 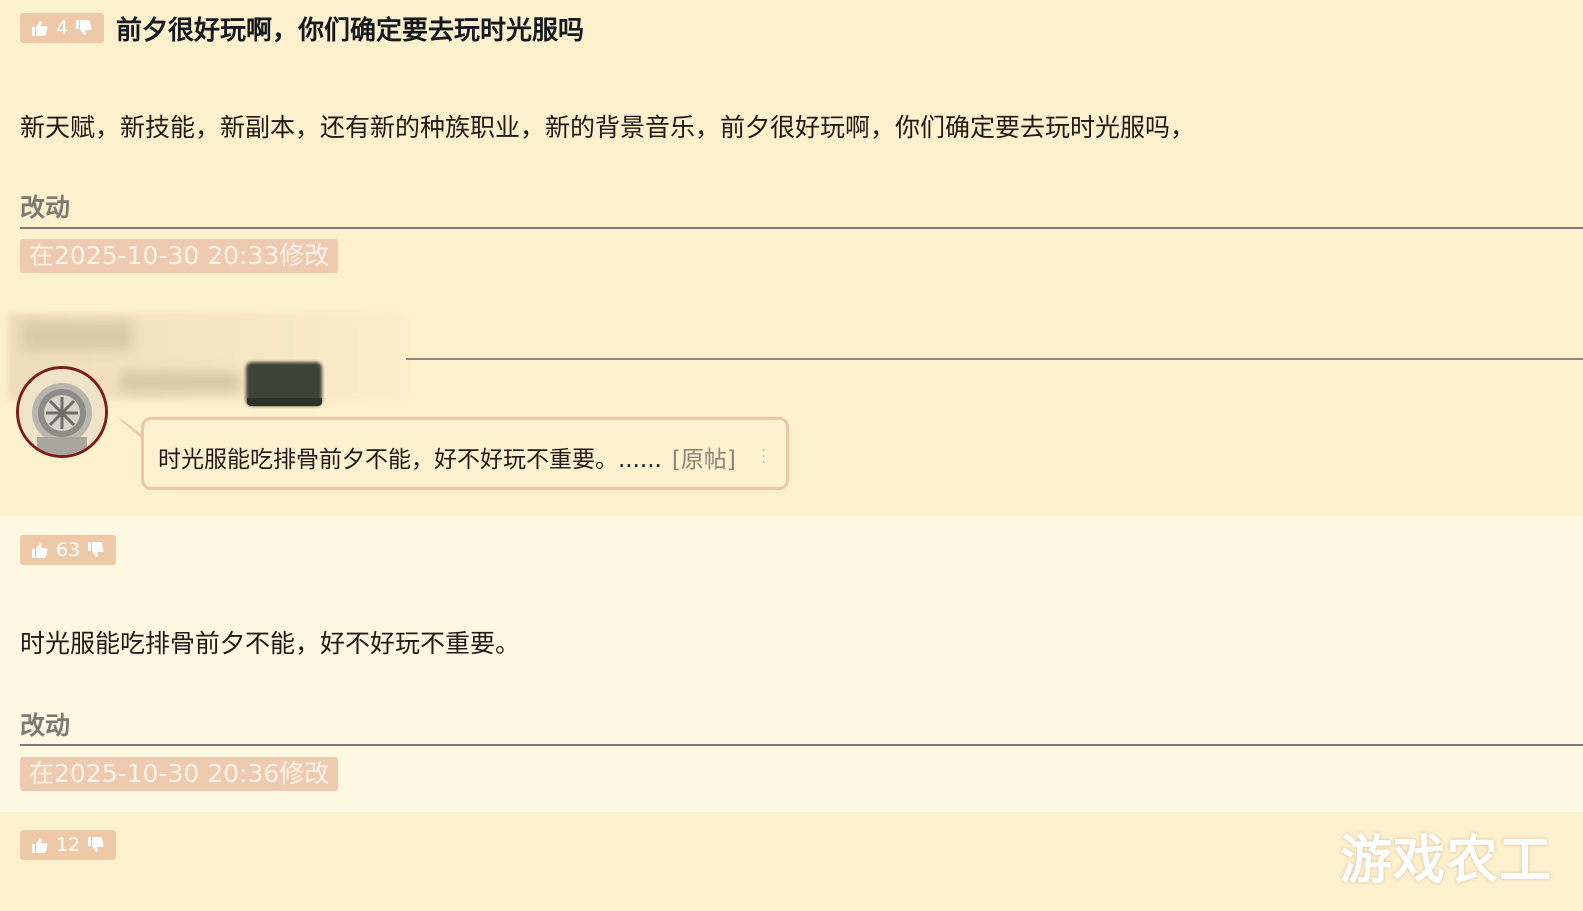 What do you see at coordinates (994, 359) in the screenshot?
I see `reply-divider` at bounding box center [994, 359].